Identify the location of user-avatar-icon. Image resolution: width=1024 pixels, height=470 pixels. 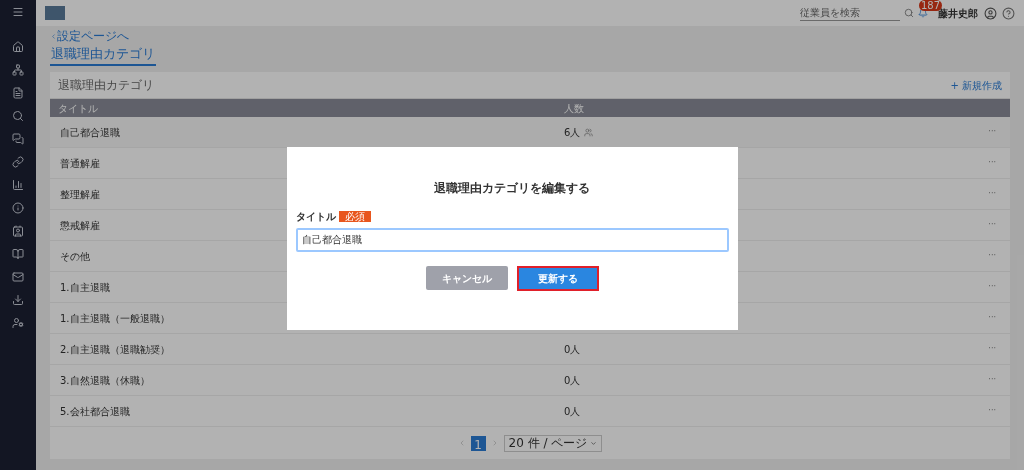
(990, 13).